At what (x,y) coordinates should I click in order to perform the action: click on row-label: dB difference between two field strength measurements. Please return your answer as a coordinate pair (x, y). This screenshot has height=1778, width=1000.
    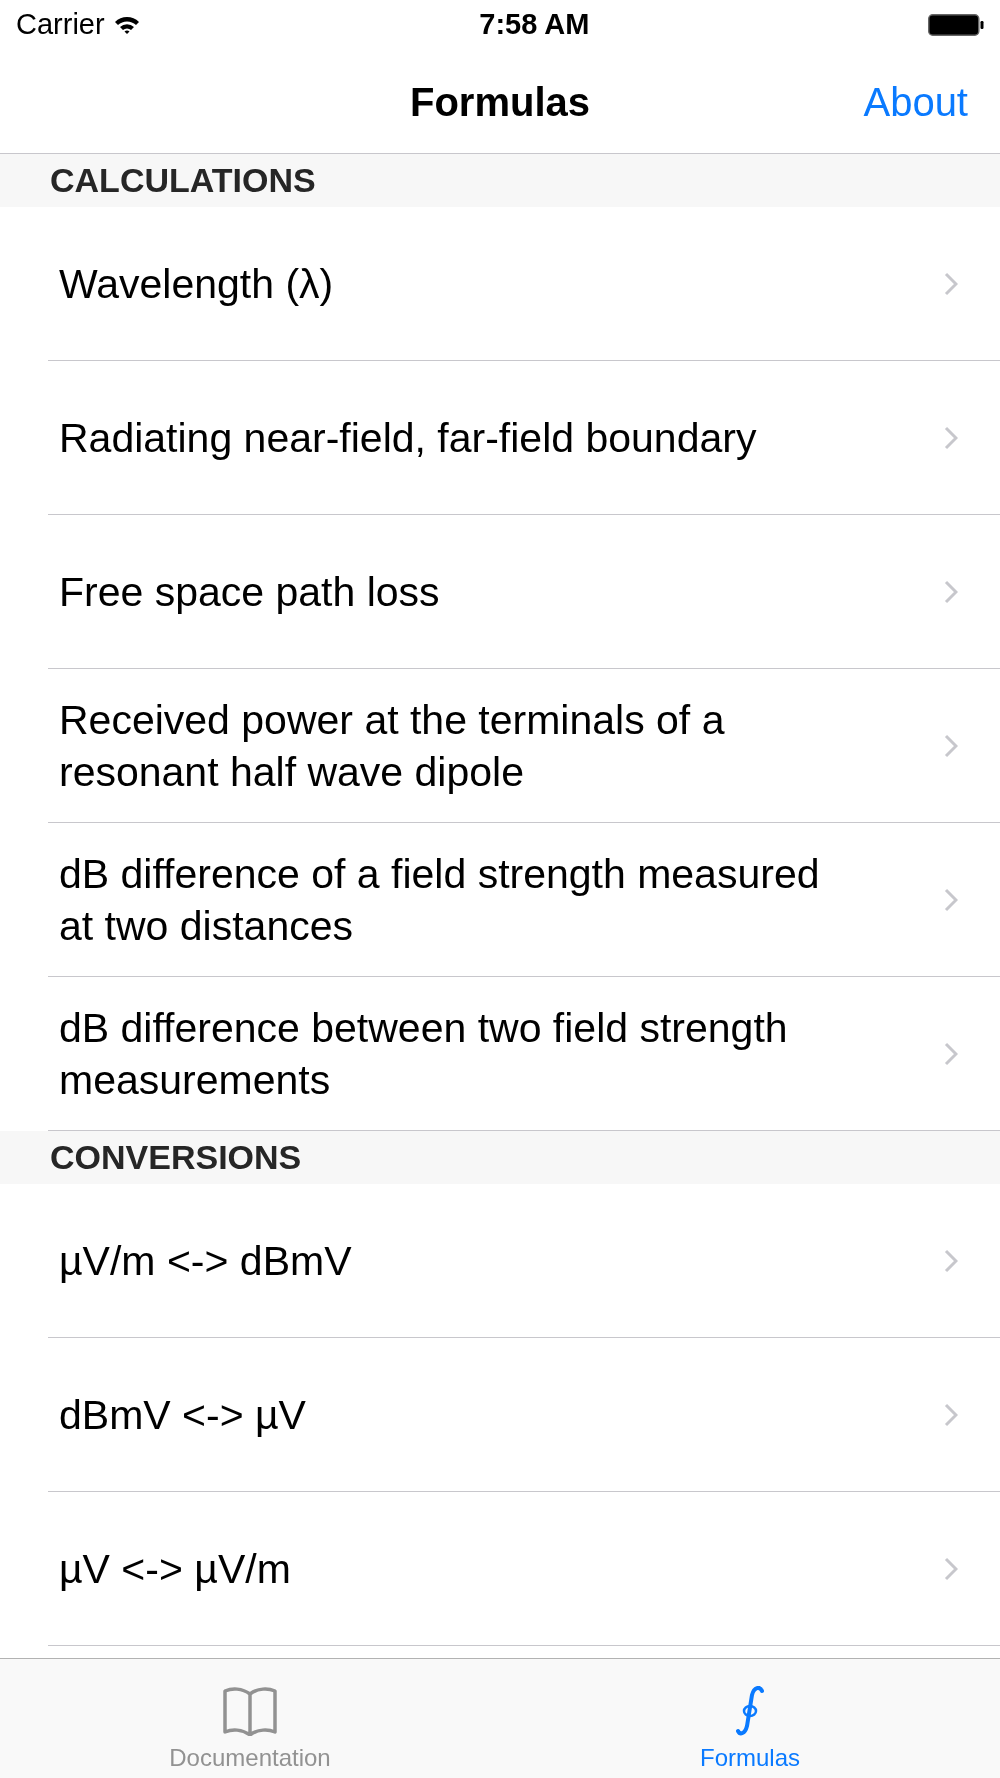
    Looking at the image, I should click on (423, 1054).